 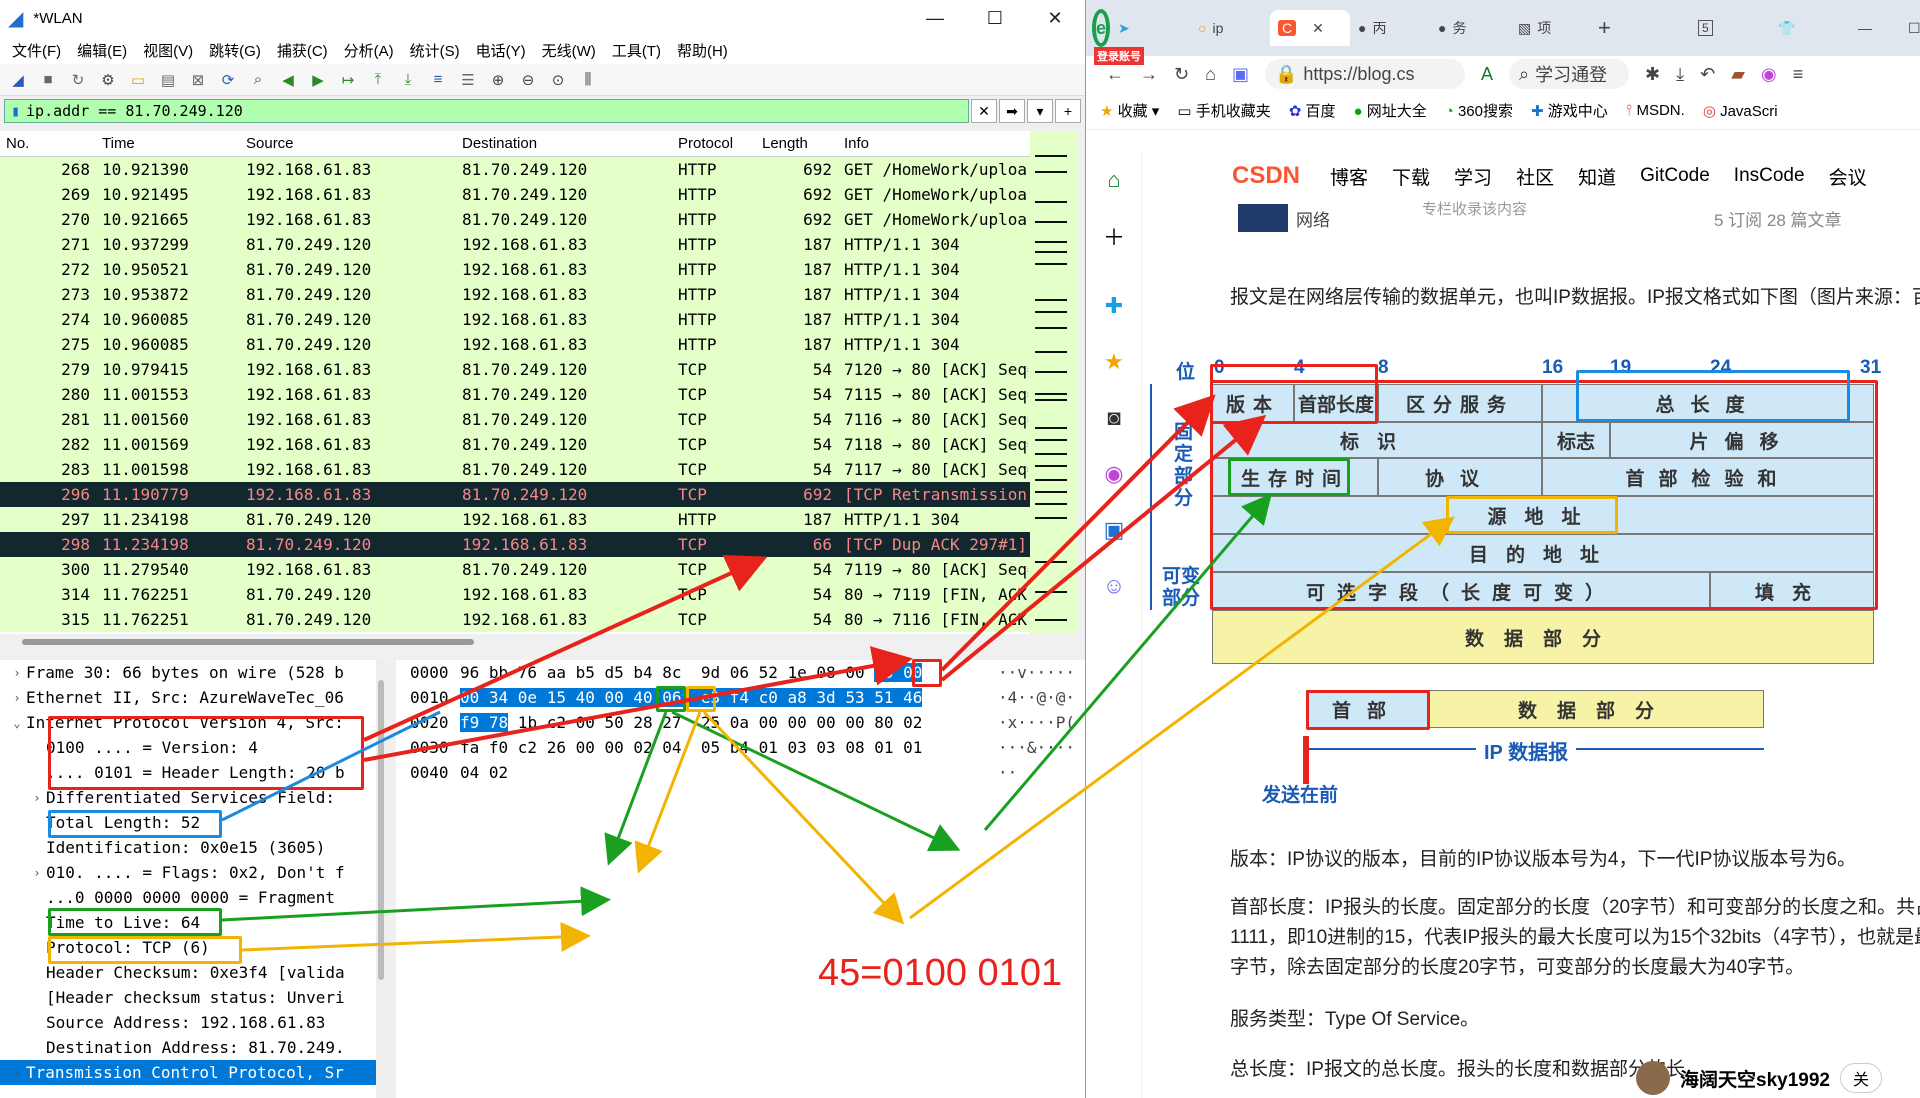 I want to click on bm-js: ◎ JavaScri, so click(x=1740, y=111).